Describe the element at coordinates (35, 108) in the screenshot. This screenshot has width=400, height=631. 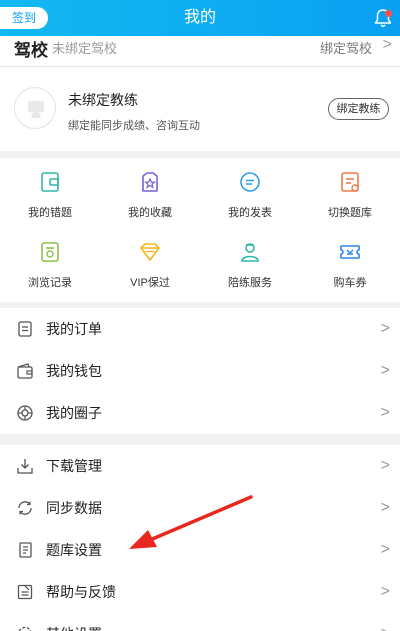
I see `avatar` at that location.